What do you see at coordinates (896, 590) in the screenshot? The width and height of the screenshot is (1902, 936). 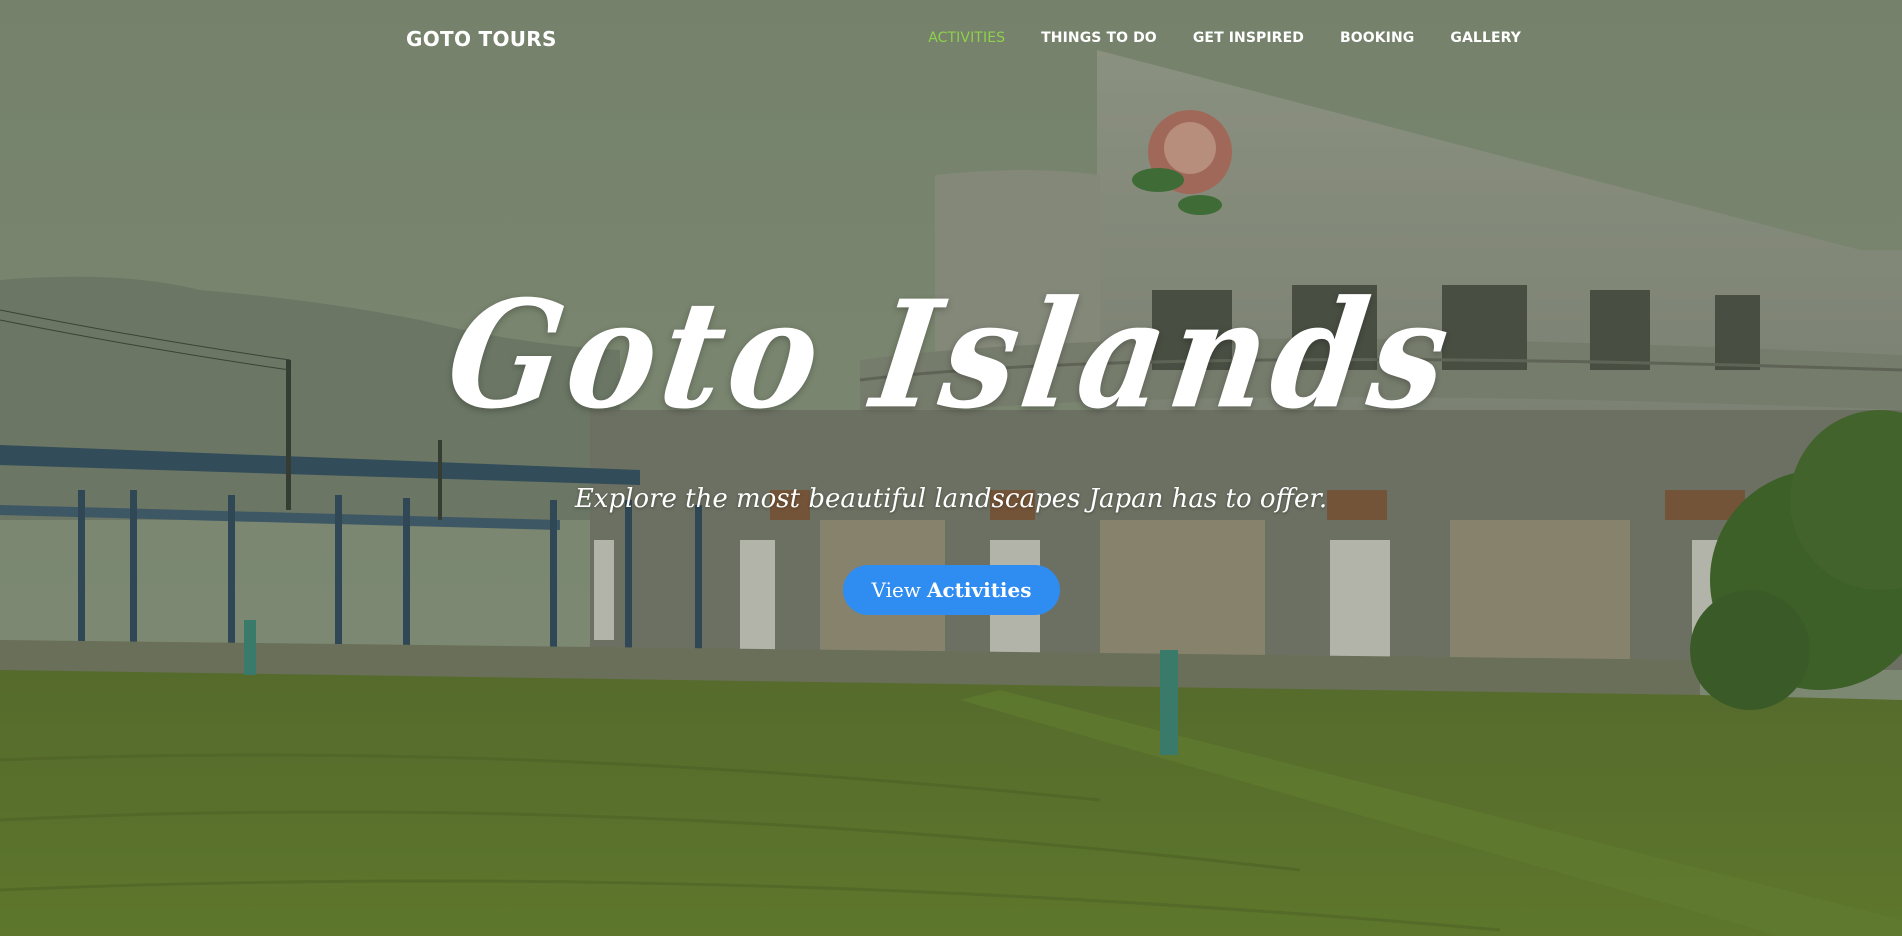 I see `cta-prefix-label: View` at bounding box center [896, 590].